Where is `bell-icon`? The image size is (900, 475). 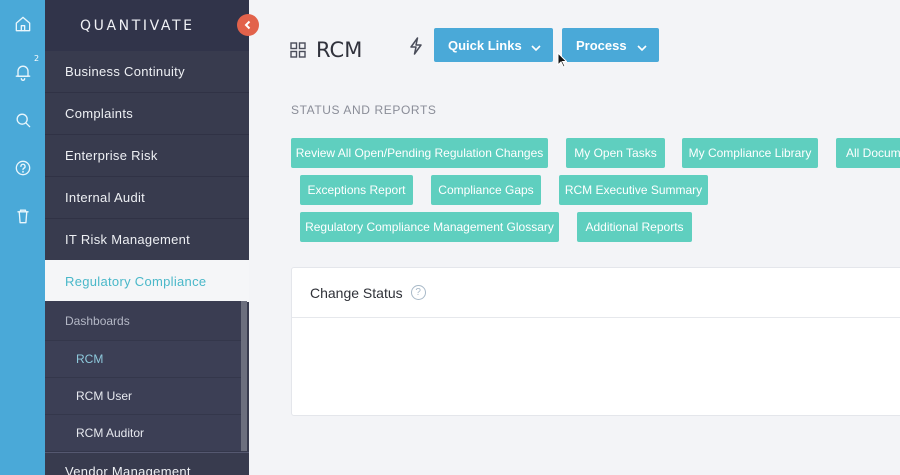 bell-icon is located at coordinates (23, 72).